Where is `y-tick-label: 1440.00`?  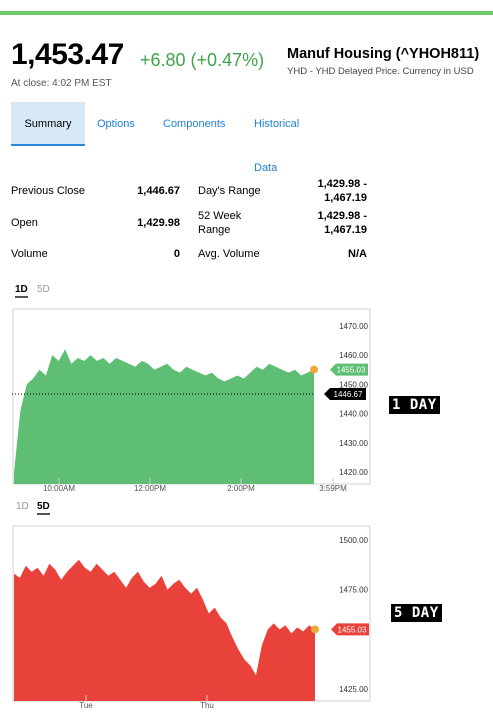 y-tick-label: 1440.00 is located at coordinates (353, 414).